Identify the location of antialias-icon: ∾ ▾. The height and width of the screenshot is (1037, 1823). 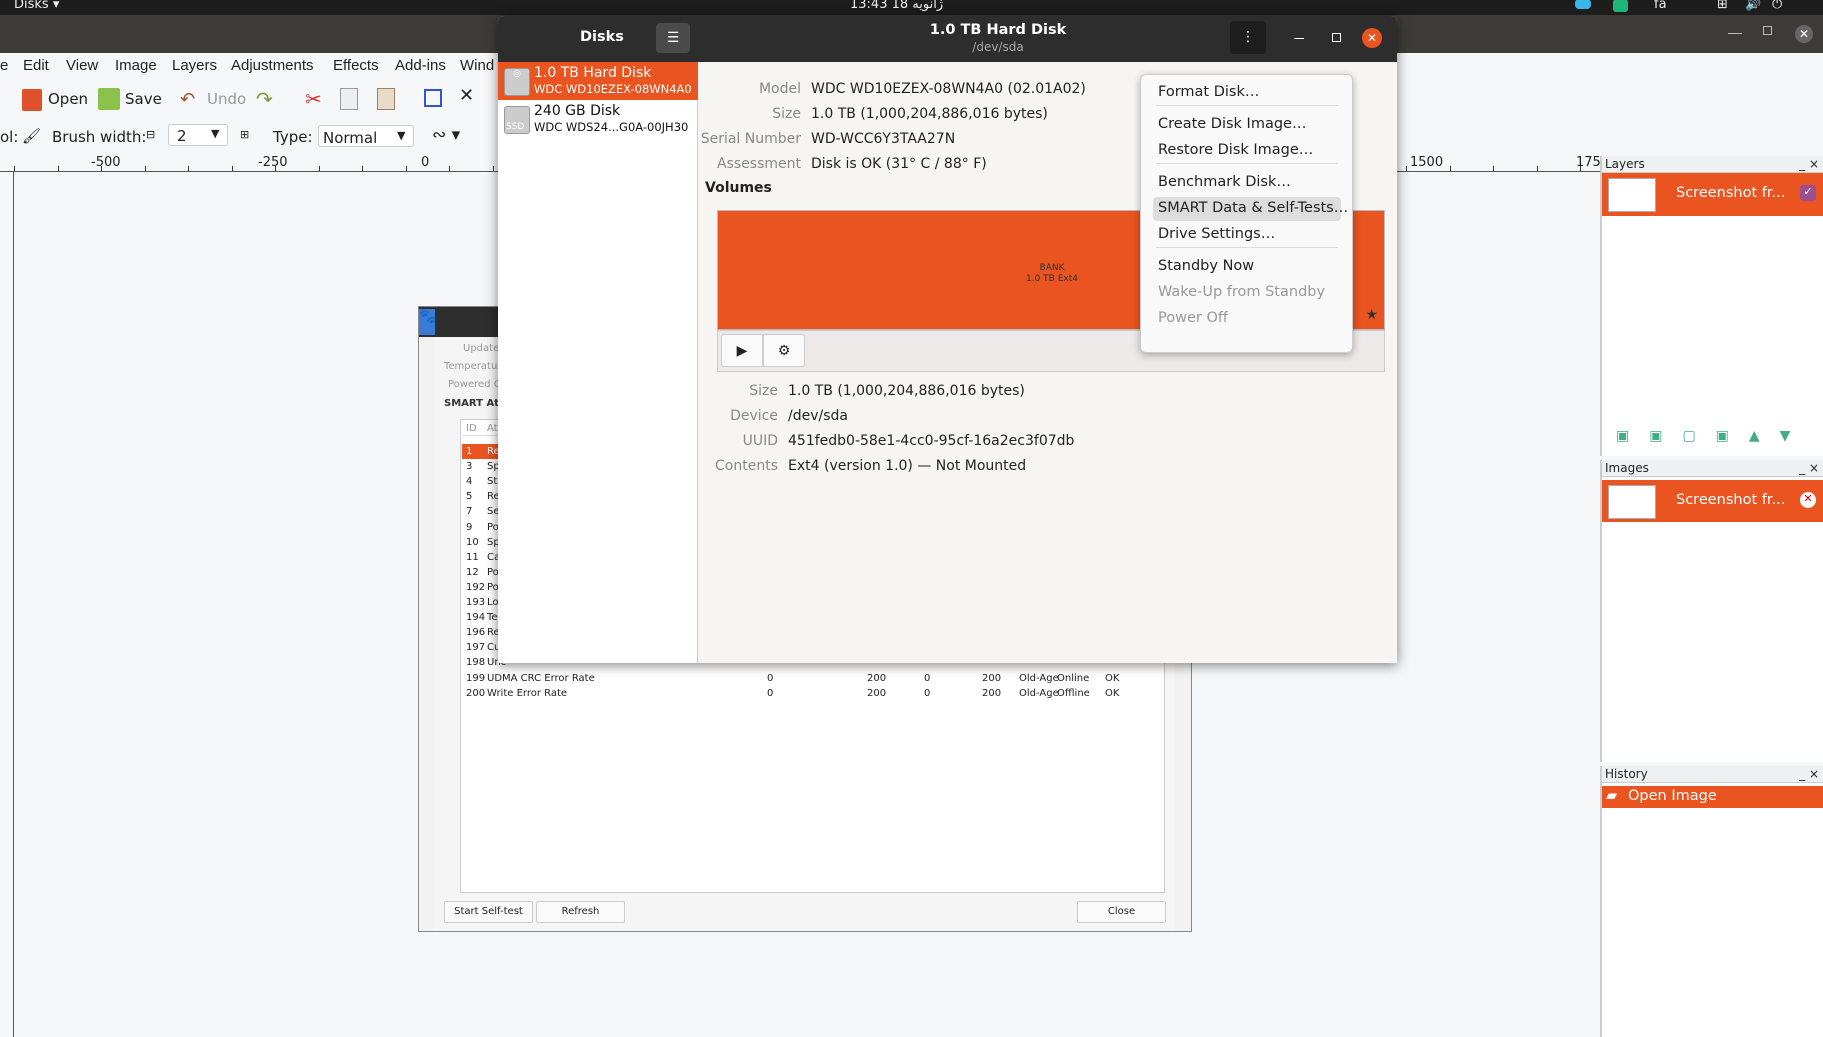
(446, 135).